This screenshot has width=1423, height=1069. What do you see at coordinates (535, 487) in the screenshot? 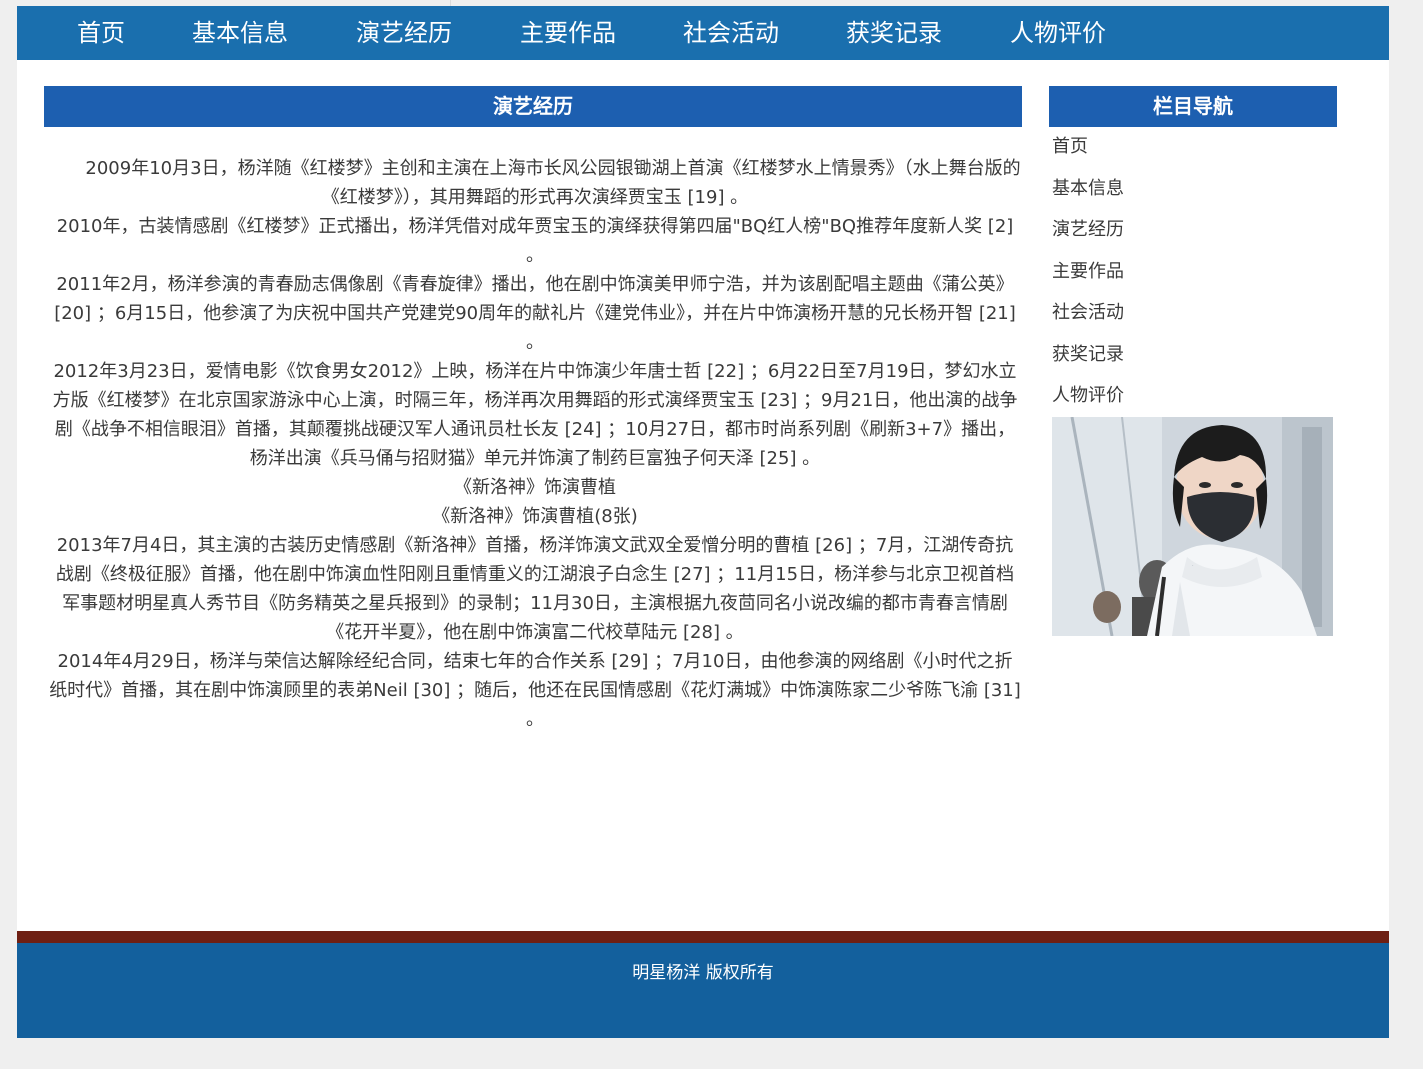
I see `image-caption: 《新洛神》饰演曹植` at bounding box center [535, 487].